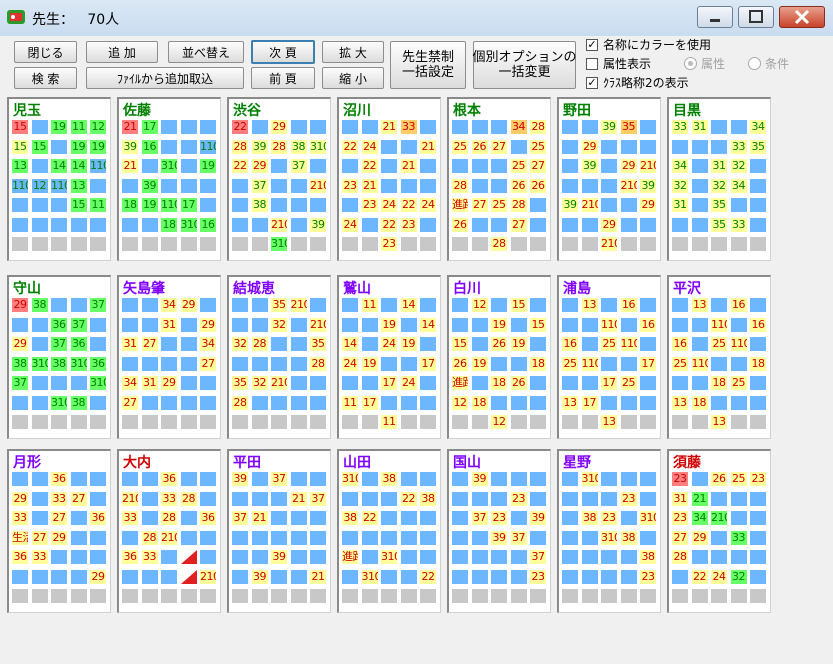  I want to click on add-button: 追 加, so click(122, 52).